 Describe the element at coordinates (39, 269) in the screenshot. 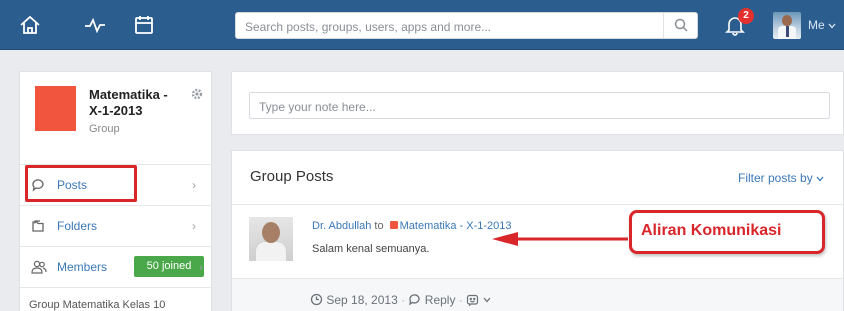

I see `members-icon` at that location.